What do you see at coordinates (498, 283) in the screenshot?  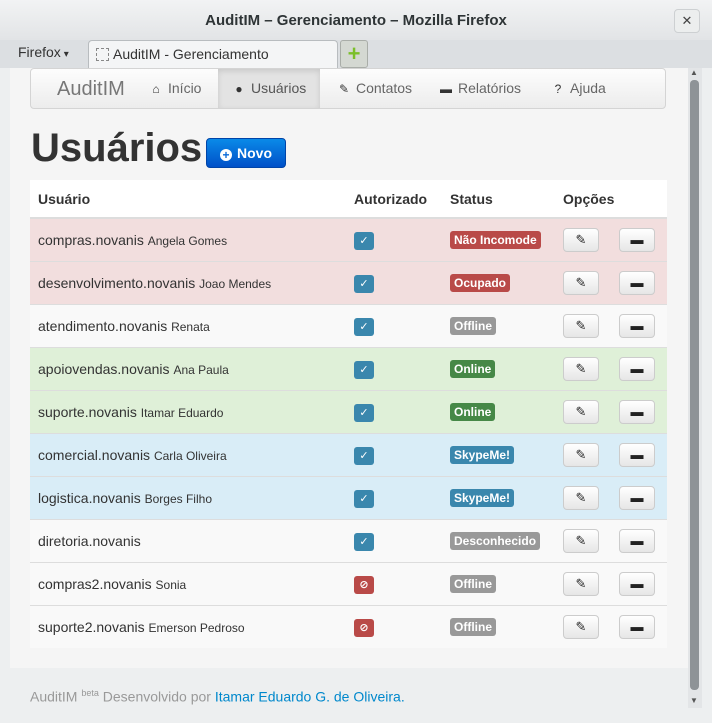 I see `status-cell: Ocupado` at bounding box center [498, 283].